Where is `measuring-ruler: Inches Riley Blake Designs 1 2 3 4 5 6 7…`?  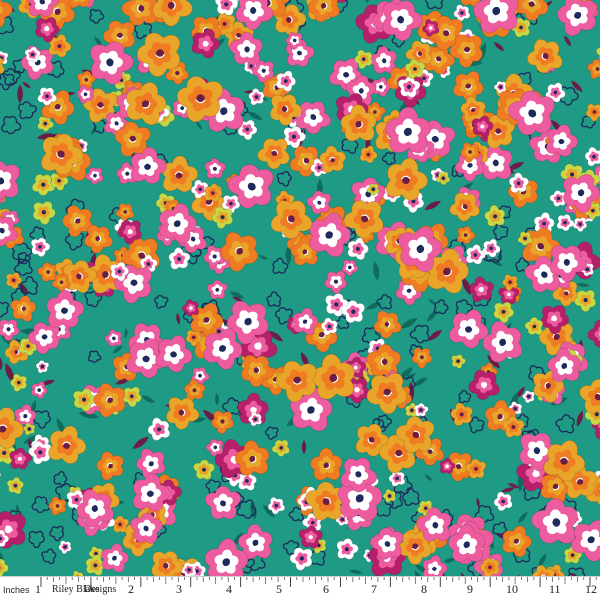 measuring-ruler: Inches Riley Blake Designs 1 2 3 4 5 6 7… is located at coordinates (300, 588).